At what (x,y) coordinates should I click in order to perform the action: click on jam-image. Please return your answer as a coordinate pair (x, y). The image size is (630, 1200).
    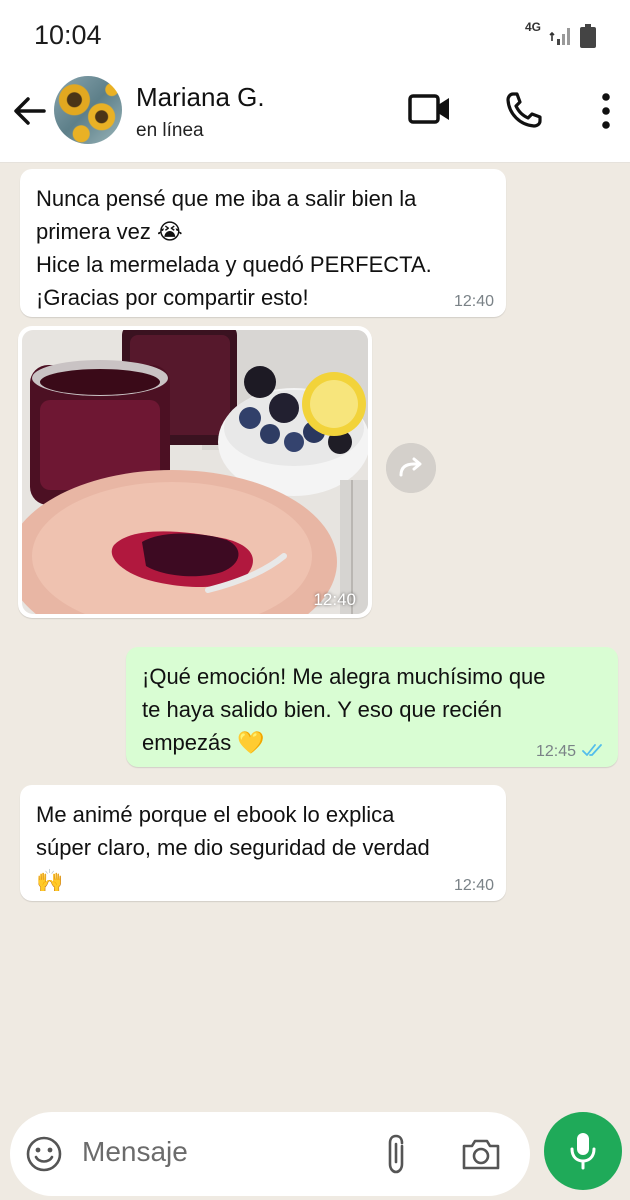
    Looking at the image, I should click on (195, 472).